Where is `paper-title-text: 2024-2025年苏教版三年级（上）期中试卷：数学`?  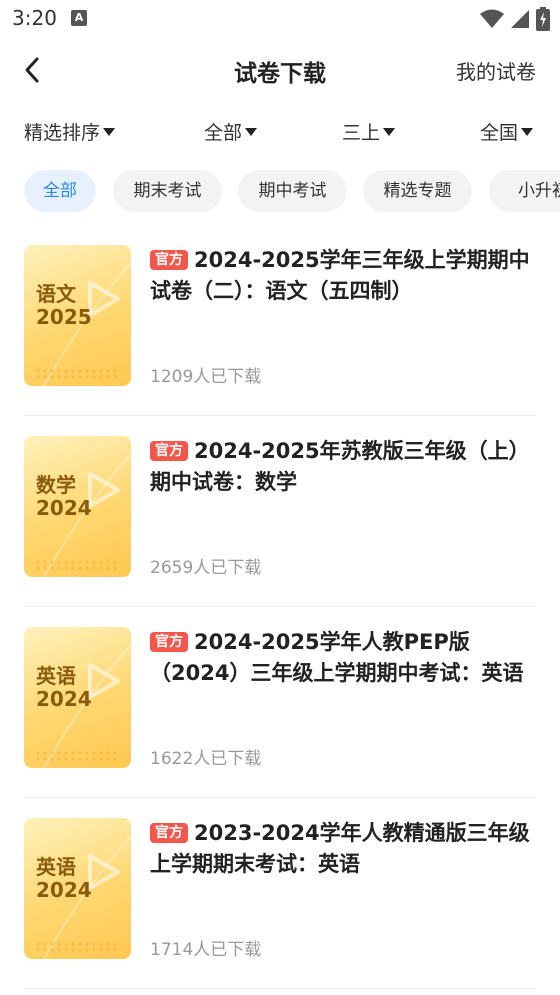
paper-title-text: 2024-2025年苏教版三年级（上）期中试卷：数学 is located at coordinates (340, 466).